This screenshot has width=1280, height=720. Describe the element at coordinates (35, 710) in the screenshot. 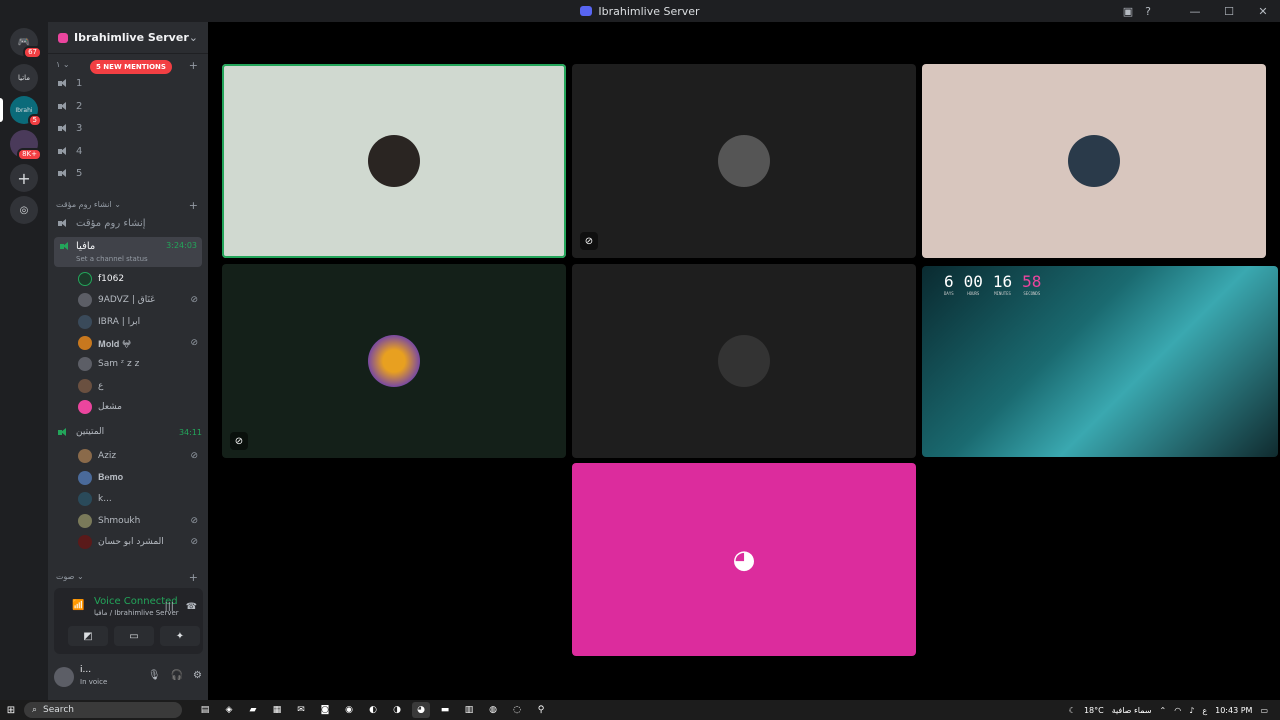

I see `search-icon: ⌕` at that location.